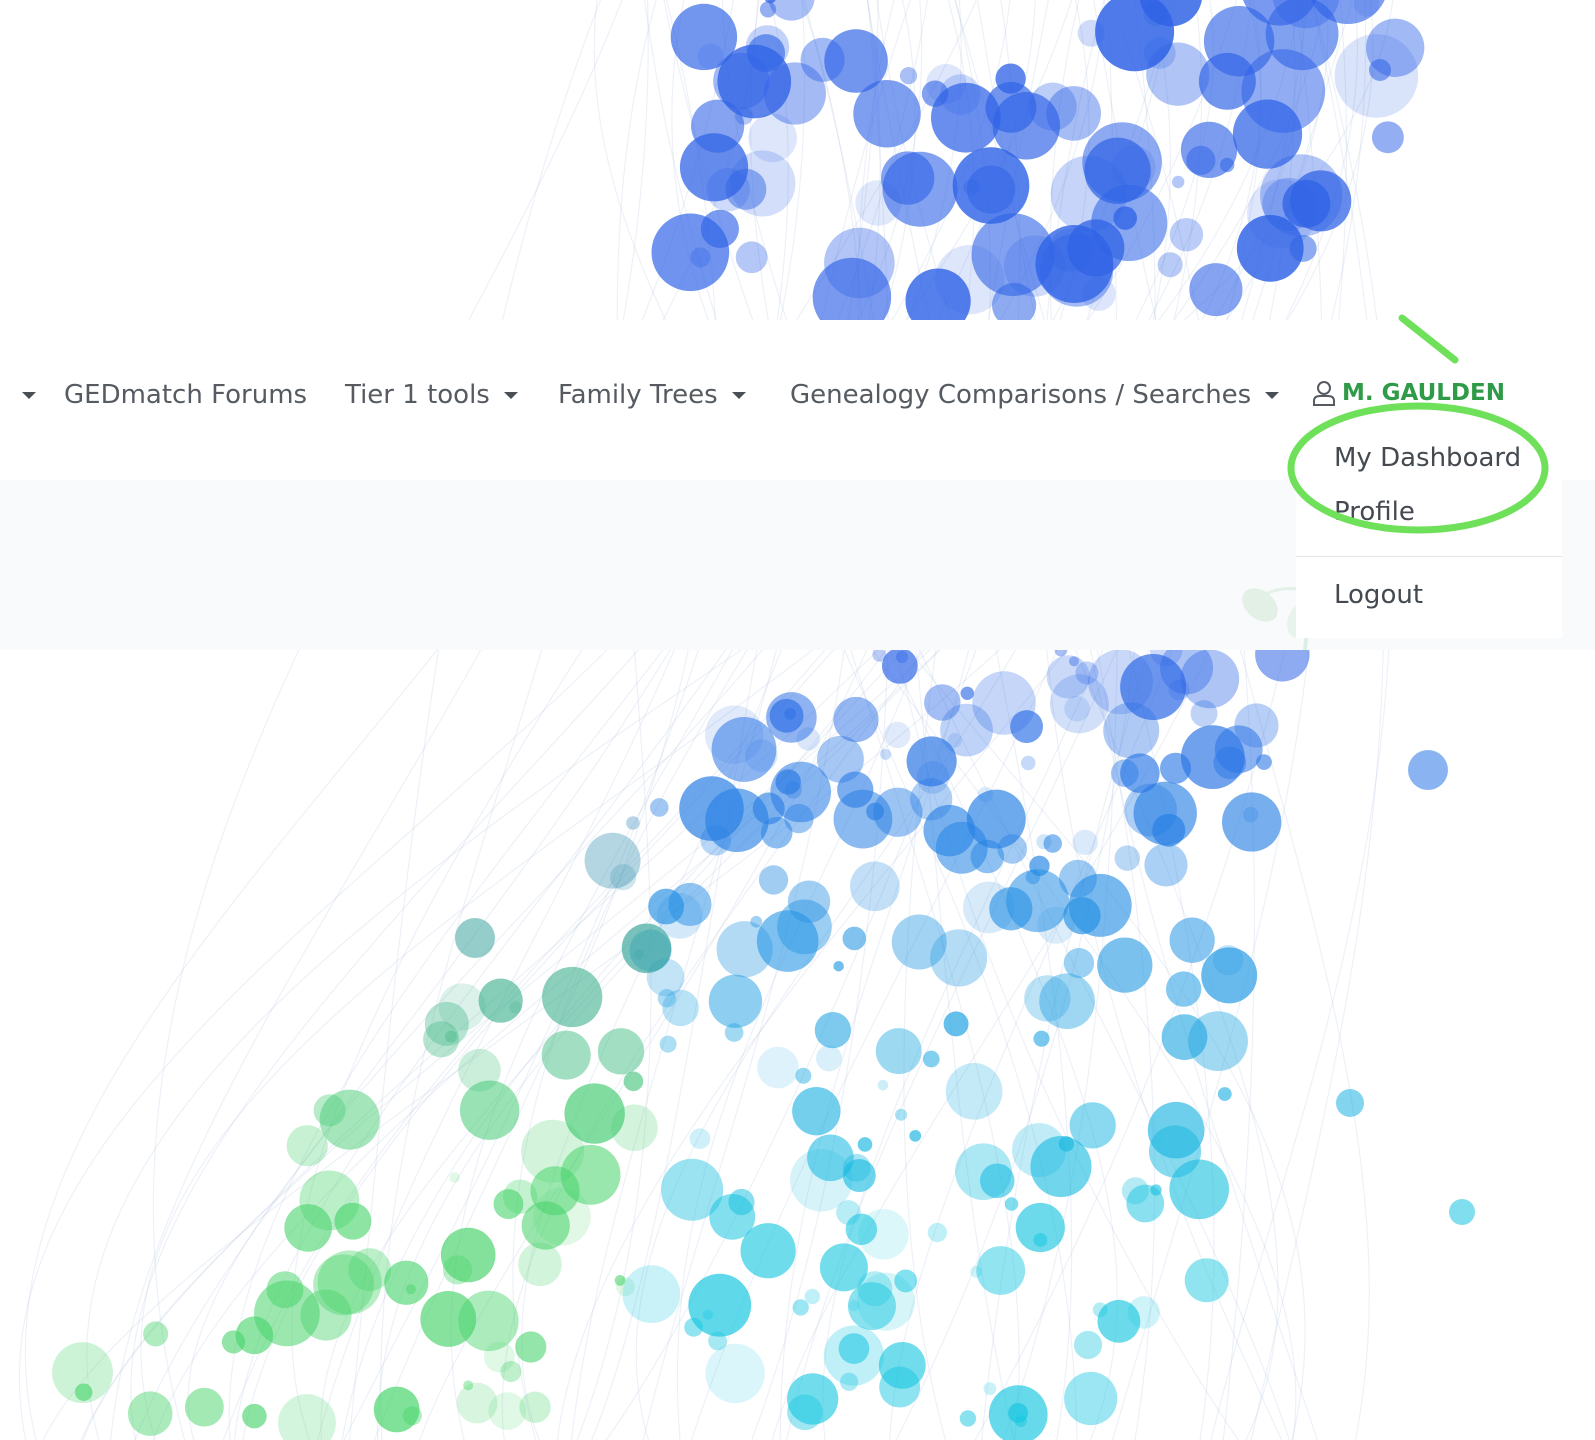  I want to click on nav-family-trees: Family Trees, so click(652, 395).